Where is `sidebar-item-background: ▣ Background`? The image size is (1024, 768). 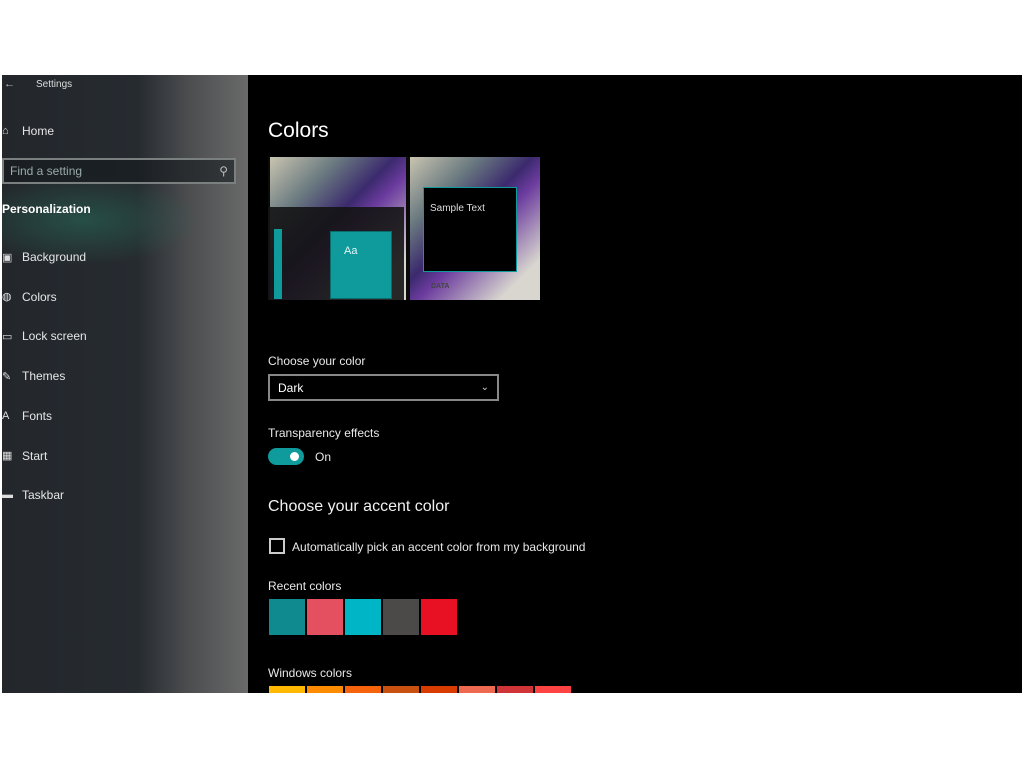
sidebar-item-background: ▣ Background is located at coordinates (44, 257).